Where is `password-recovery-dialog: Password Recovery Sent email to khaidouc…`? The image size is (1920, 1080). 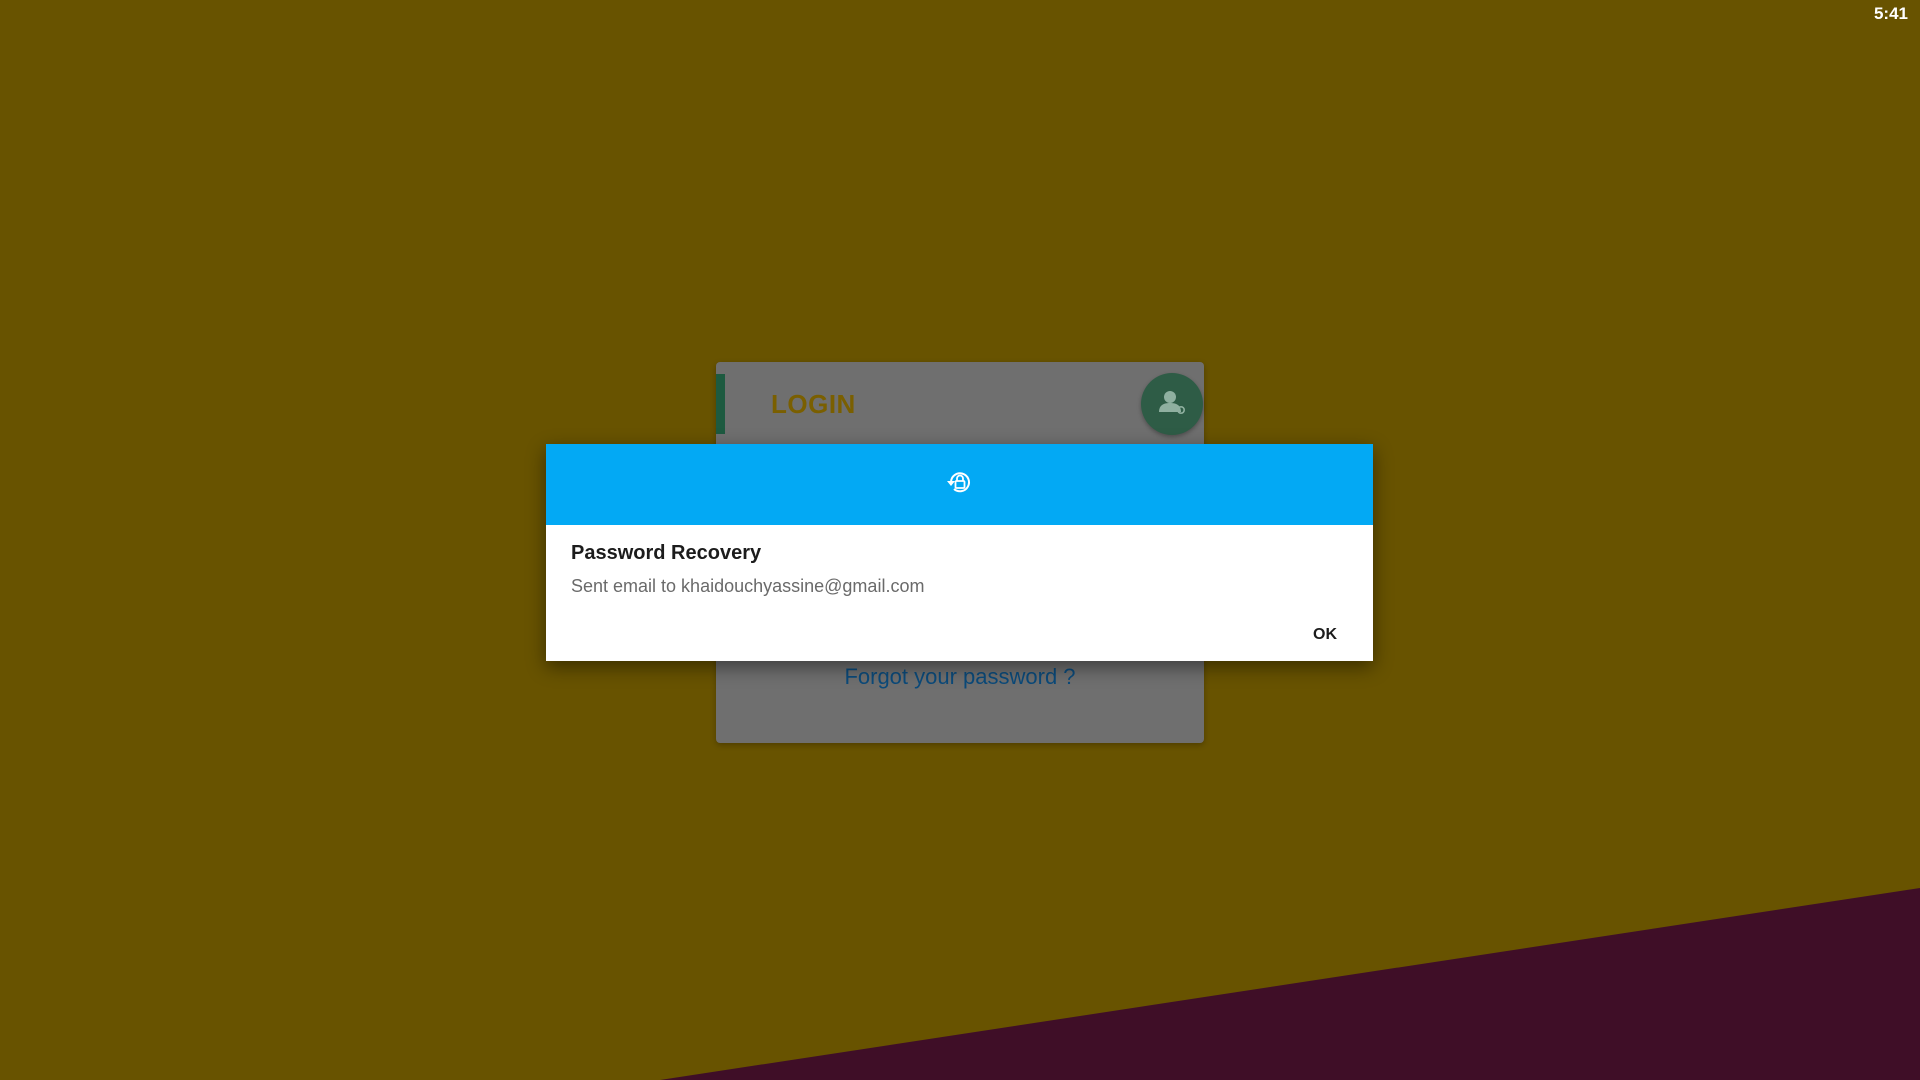 password-recovery-dialog: Password Recovery Sent email to khaidouc… is located at coordinates (959, 552).